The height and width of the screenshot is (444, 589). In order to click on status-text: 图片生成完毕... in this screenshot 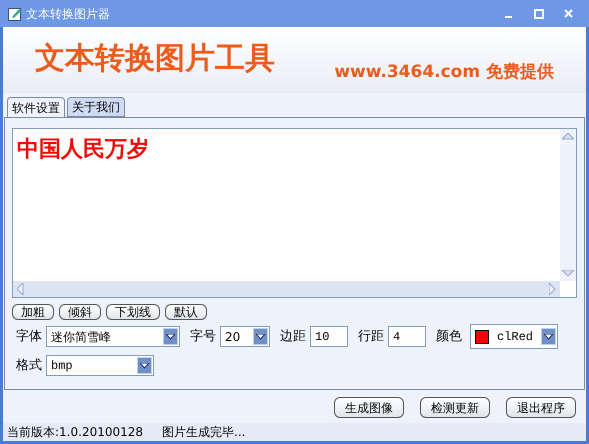, I will do `click(203, 432)`.